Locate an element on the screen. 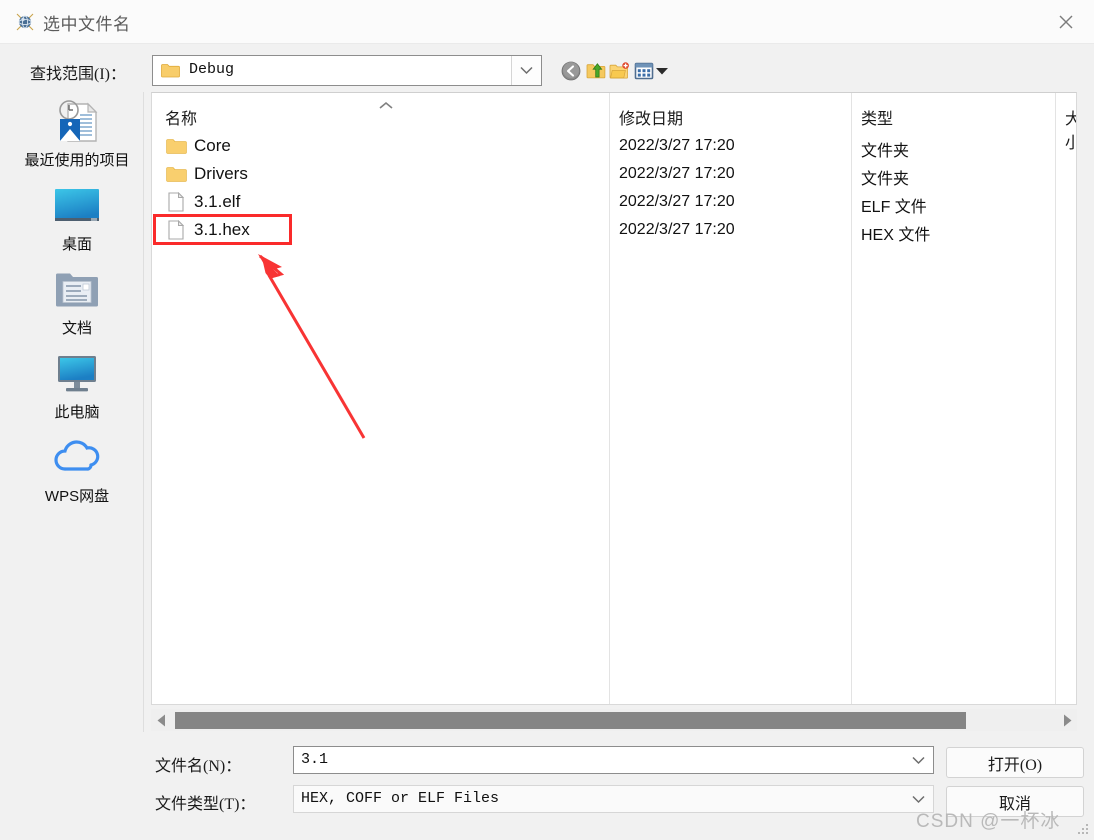  back-icon is located at coordinates (571, 71).